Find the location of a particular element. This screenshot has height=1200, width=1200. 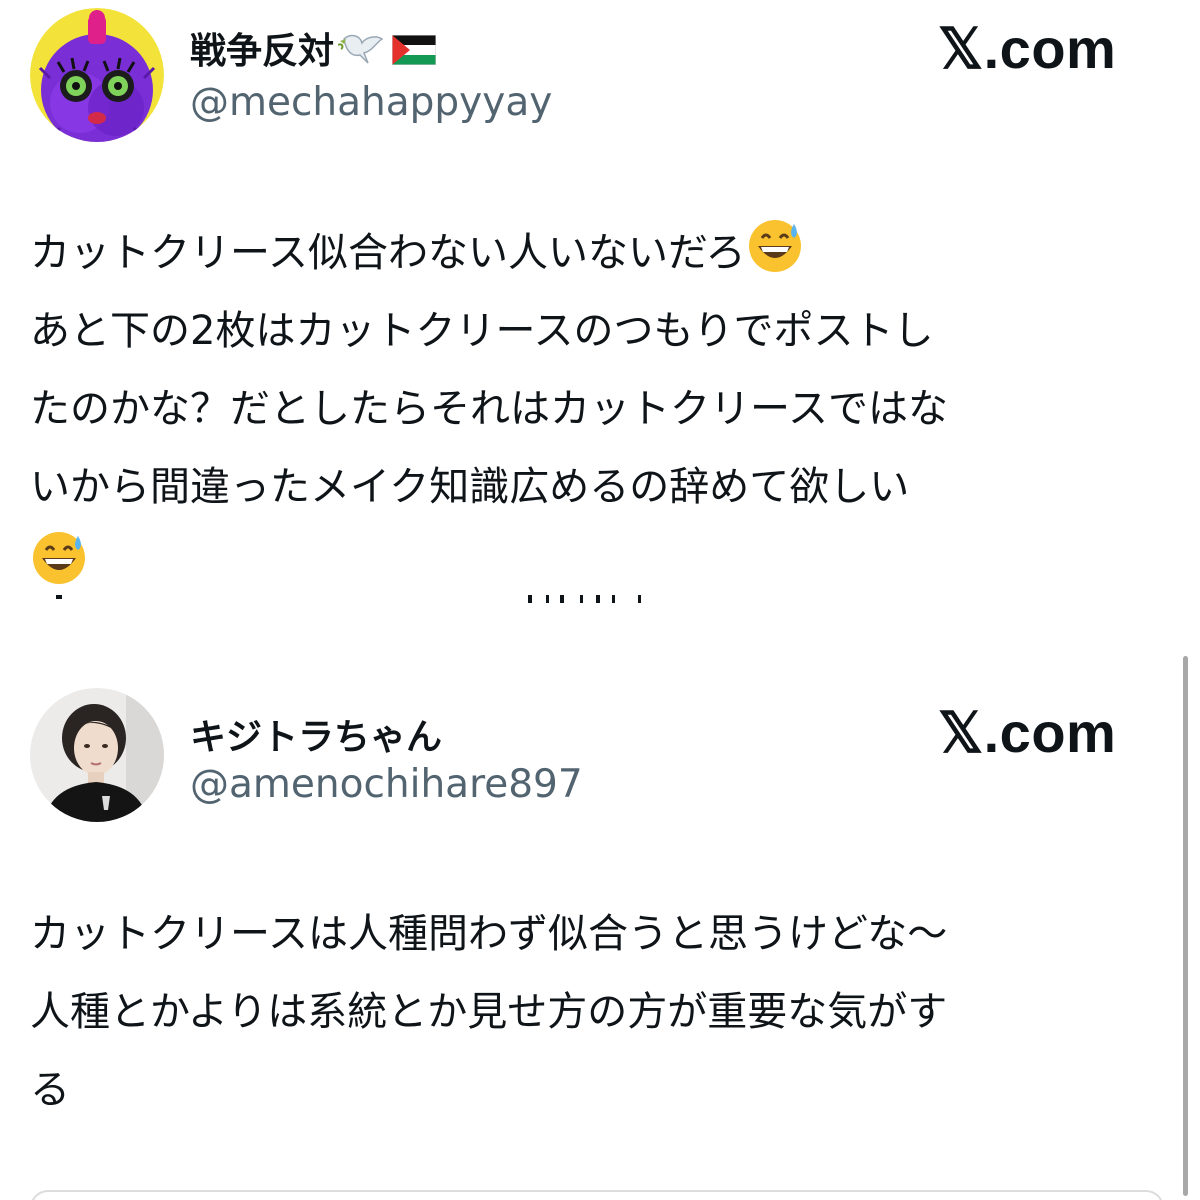

post-text-line-emoji is located at coordinates (600, 563).